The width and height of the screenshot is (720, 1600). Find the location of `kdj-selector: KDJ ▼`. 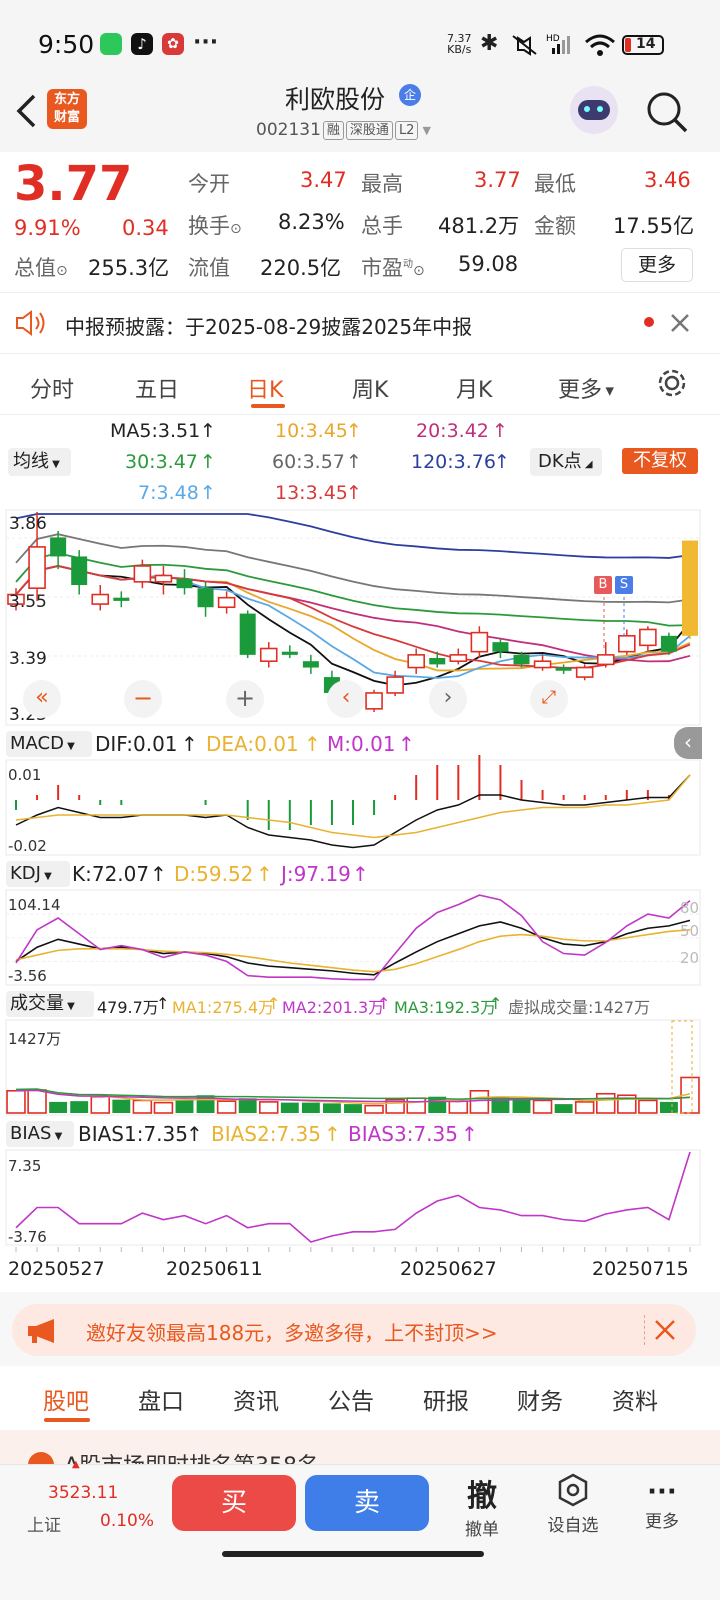

kdj-selector: KDJ ▼ is located at coordinates (38, 874).